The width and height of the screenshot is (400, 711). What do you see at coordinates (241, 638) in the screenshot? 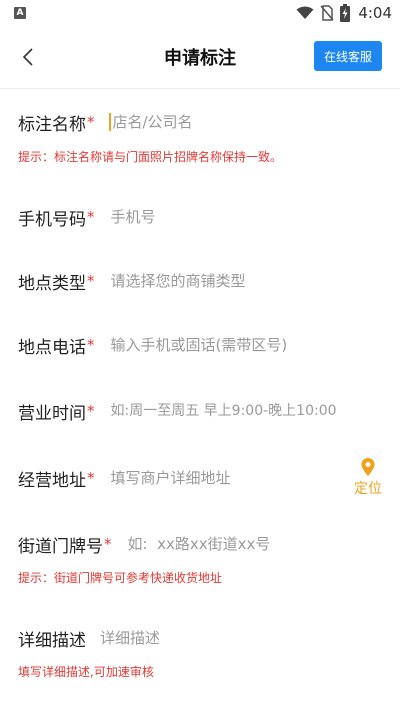
I see `description-input` at bounding box center [241, 638].